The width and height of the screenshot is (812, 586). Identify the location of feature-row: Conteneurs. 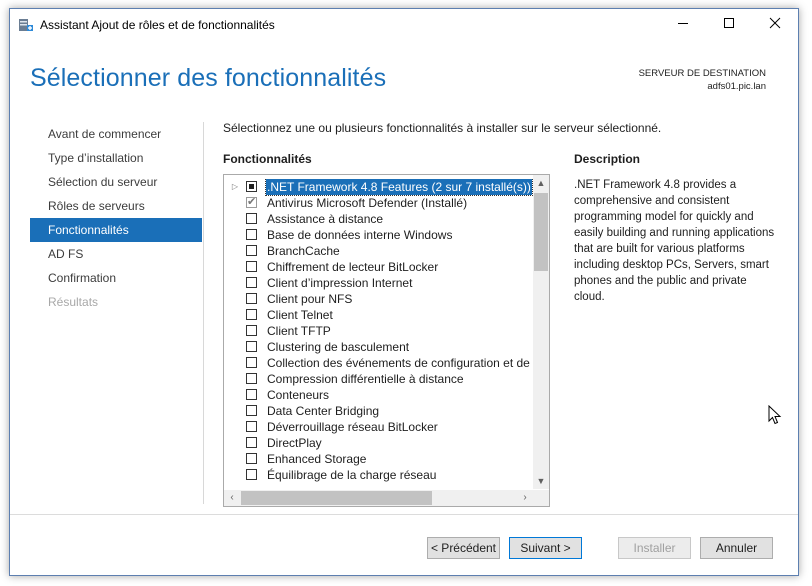
(378, 395).